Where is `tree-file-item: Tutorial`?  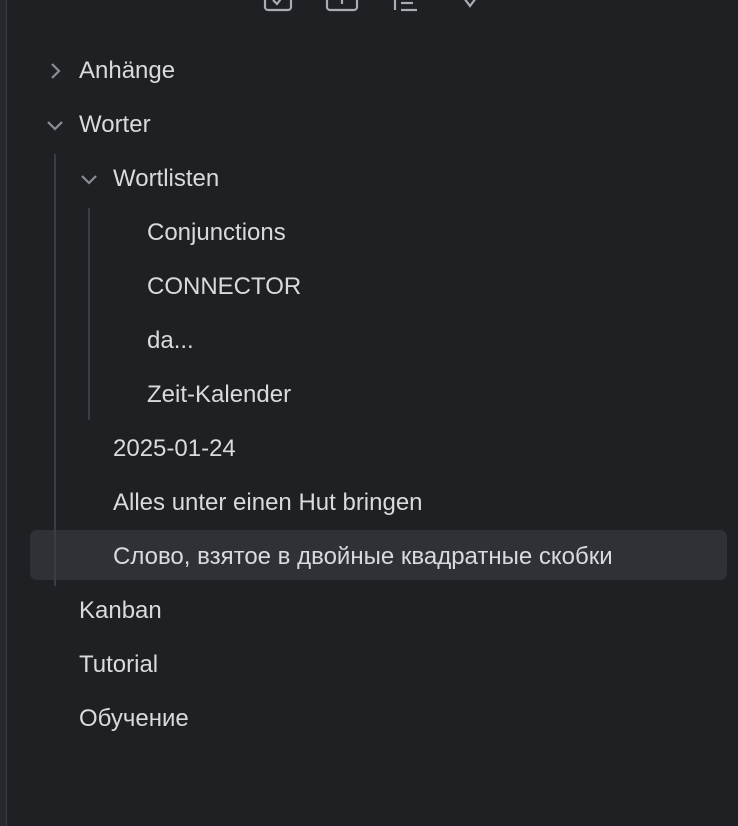 tree-file-item: Tutorial is located at coordinates (369, 665).